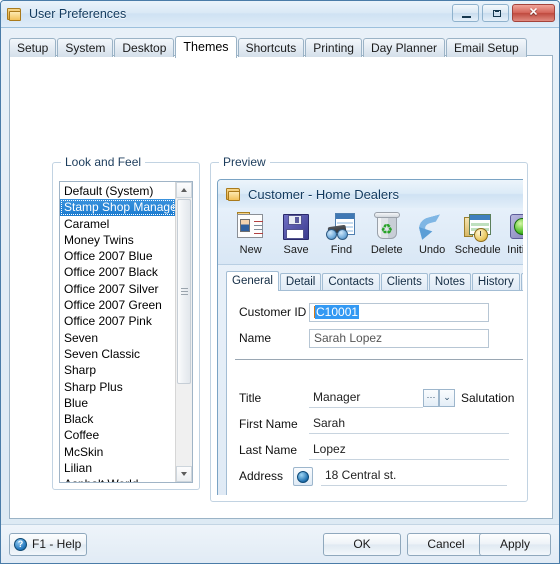 The height and width of the screenshot is (564, 560). What do you see at coordinates (432, 250) in the screenshot?
I see `toolbar-label: Undo` at bounding box center [432, 250].